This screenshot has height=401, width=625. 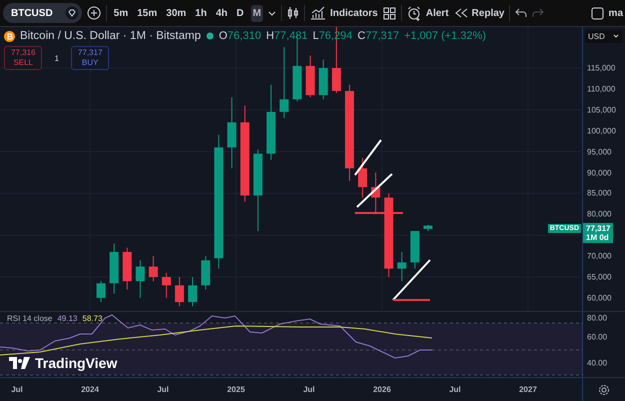 I want to click on quantity-label: 1, so click(x=56, y=58).